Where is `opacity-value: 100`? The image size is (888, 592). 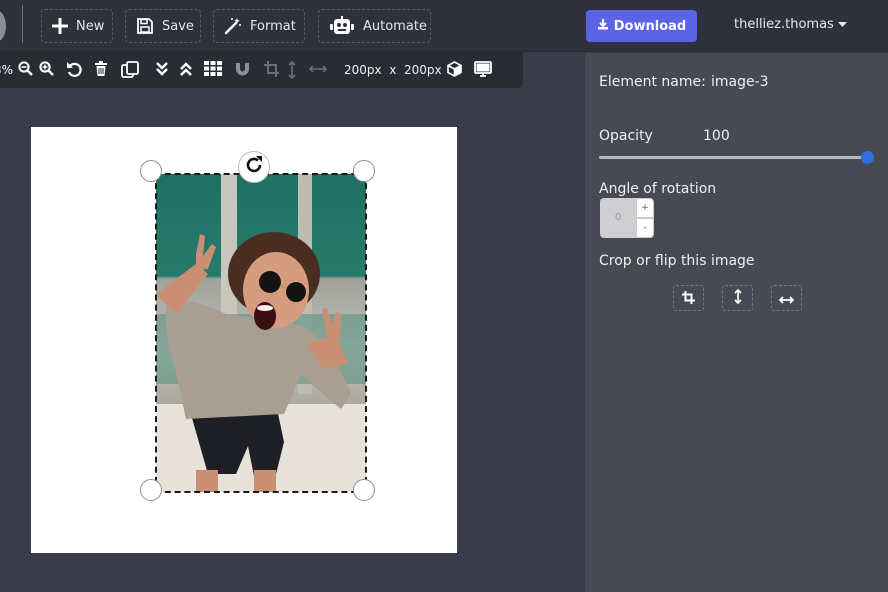
opacity-value: 100 is located at coordinates (716, 136).